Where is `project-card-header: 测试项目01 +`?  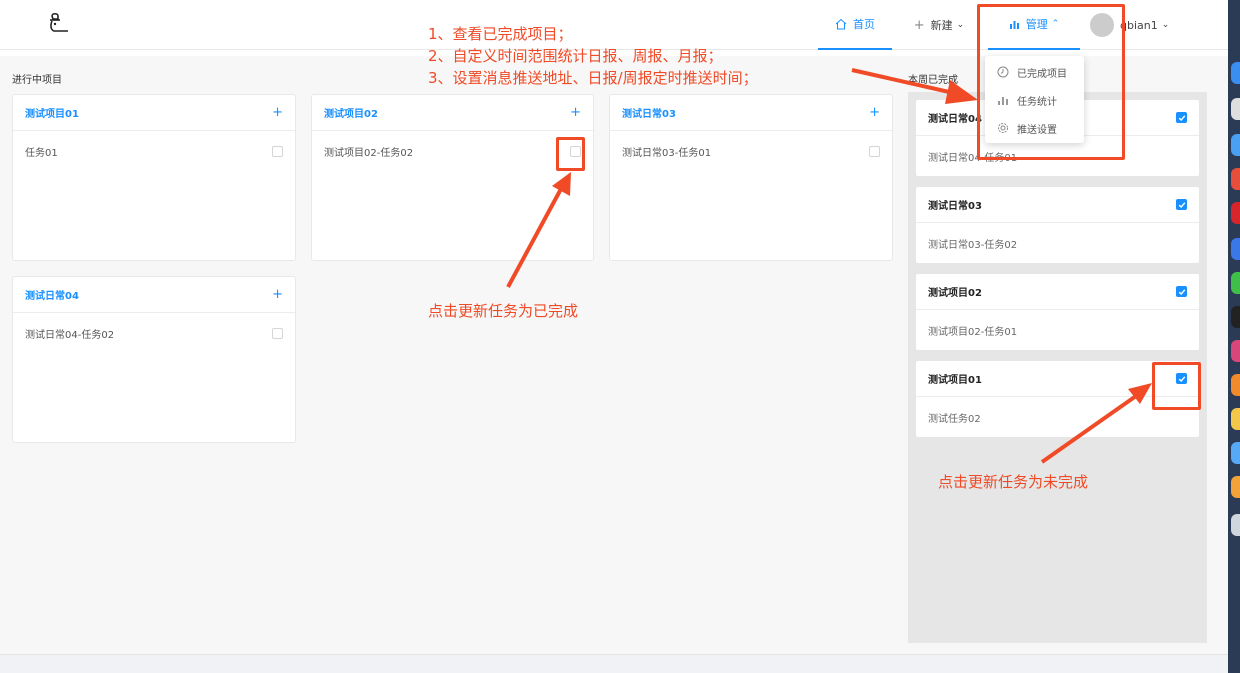
project-card-header: 测试项目01 + is located at coordinates (154, 113).